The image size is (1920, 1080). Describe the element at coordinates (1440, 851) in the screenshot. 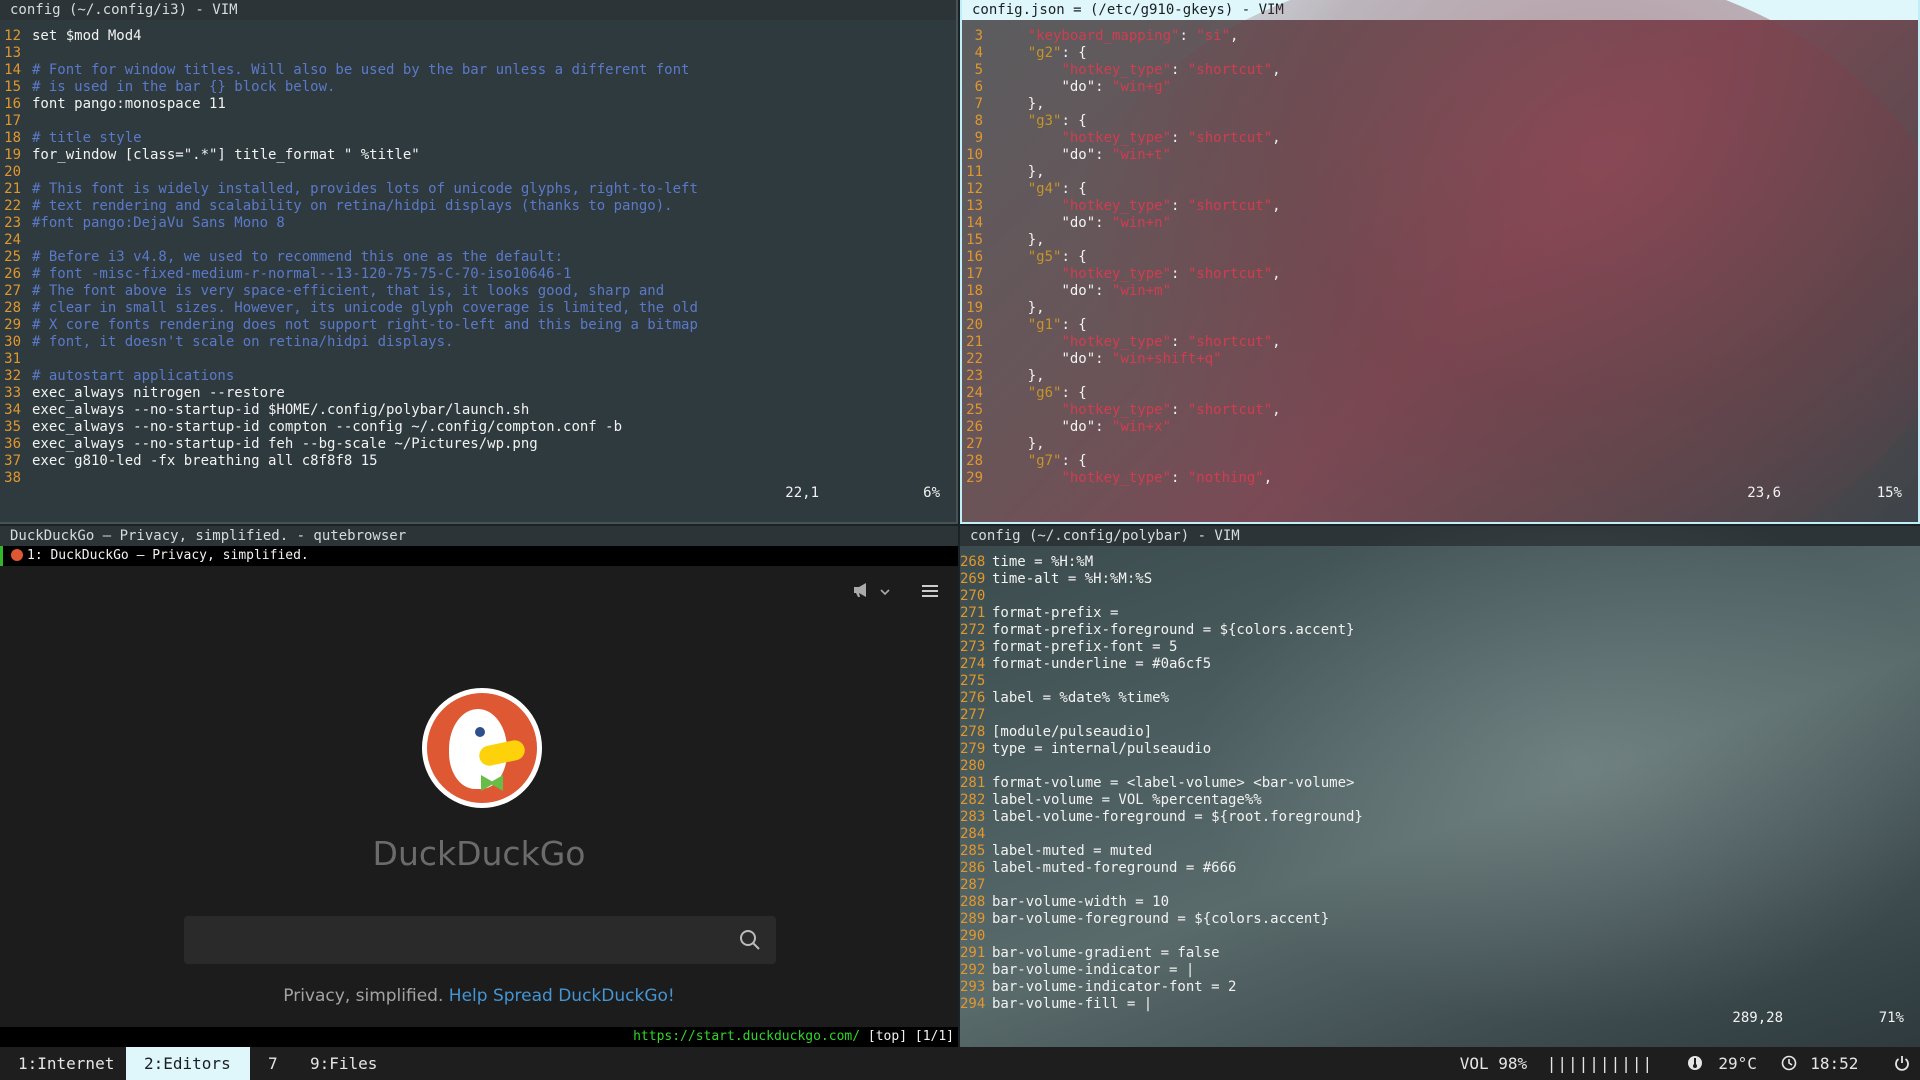

I see `code-line: 285 label-muted = muted` at that location.